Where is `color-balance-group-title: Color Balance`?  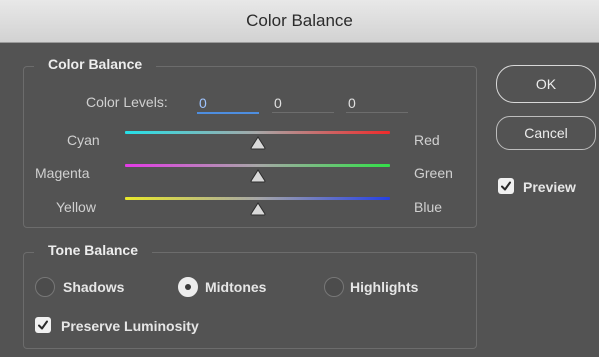
color-balance-group-title: Color Balance is located at coordinates (95, 64).